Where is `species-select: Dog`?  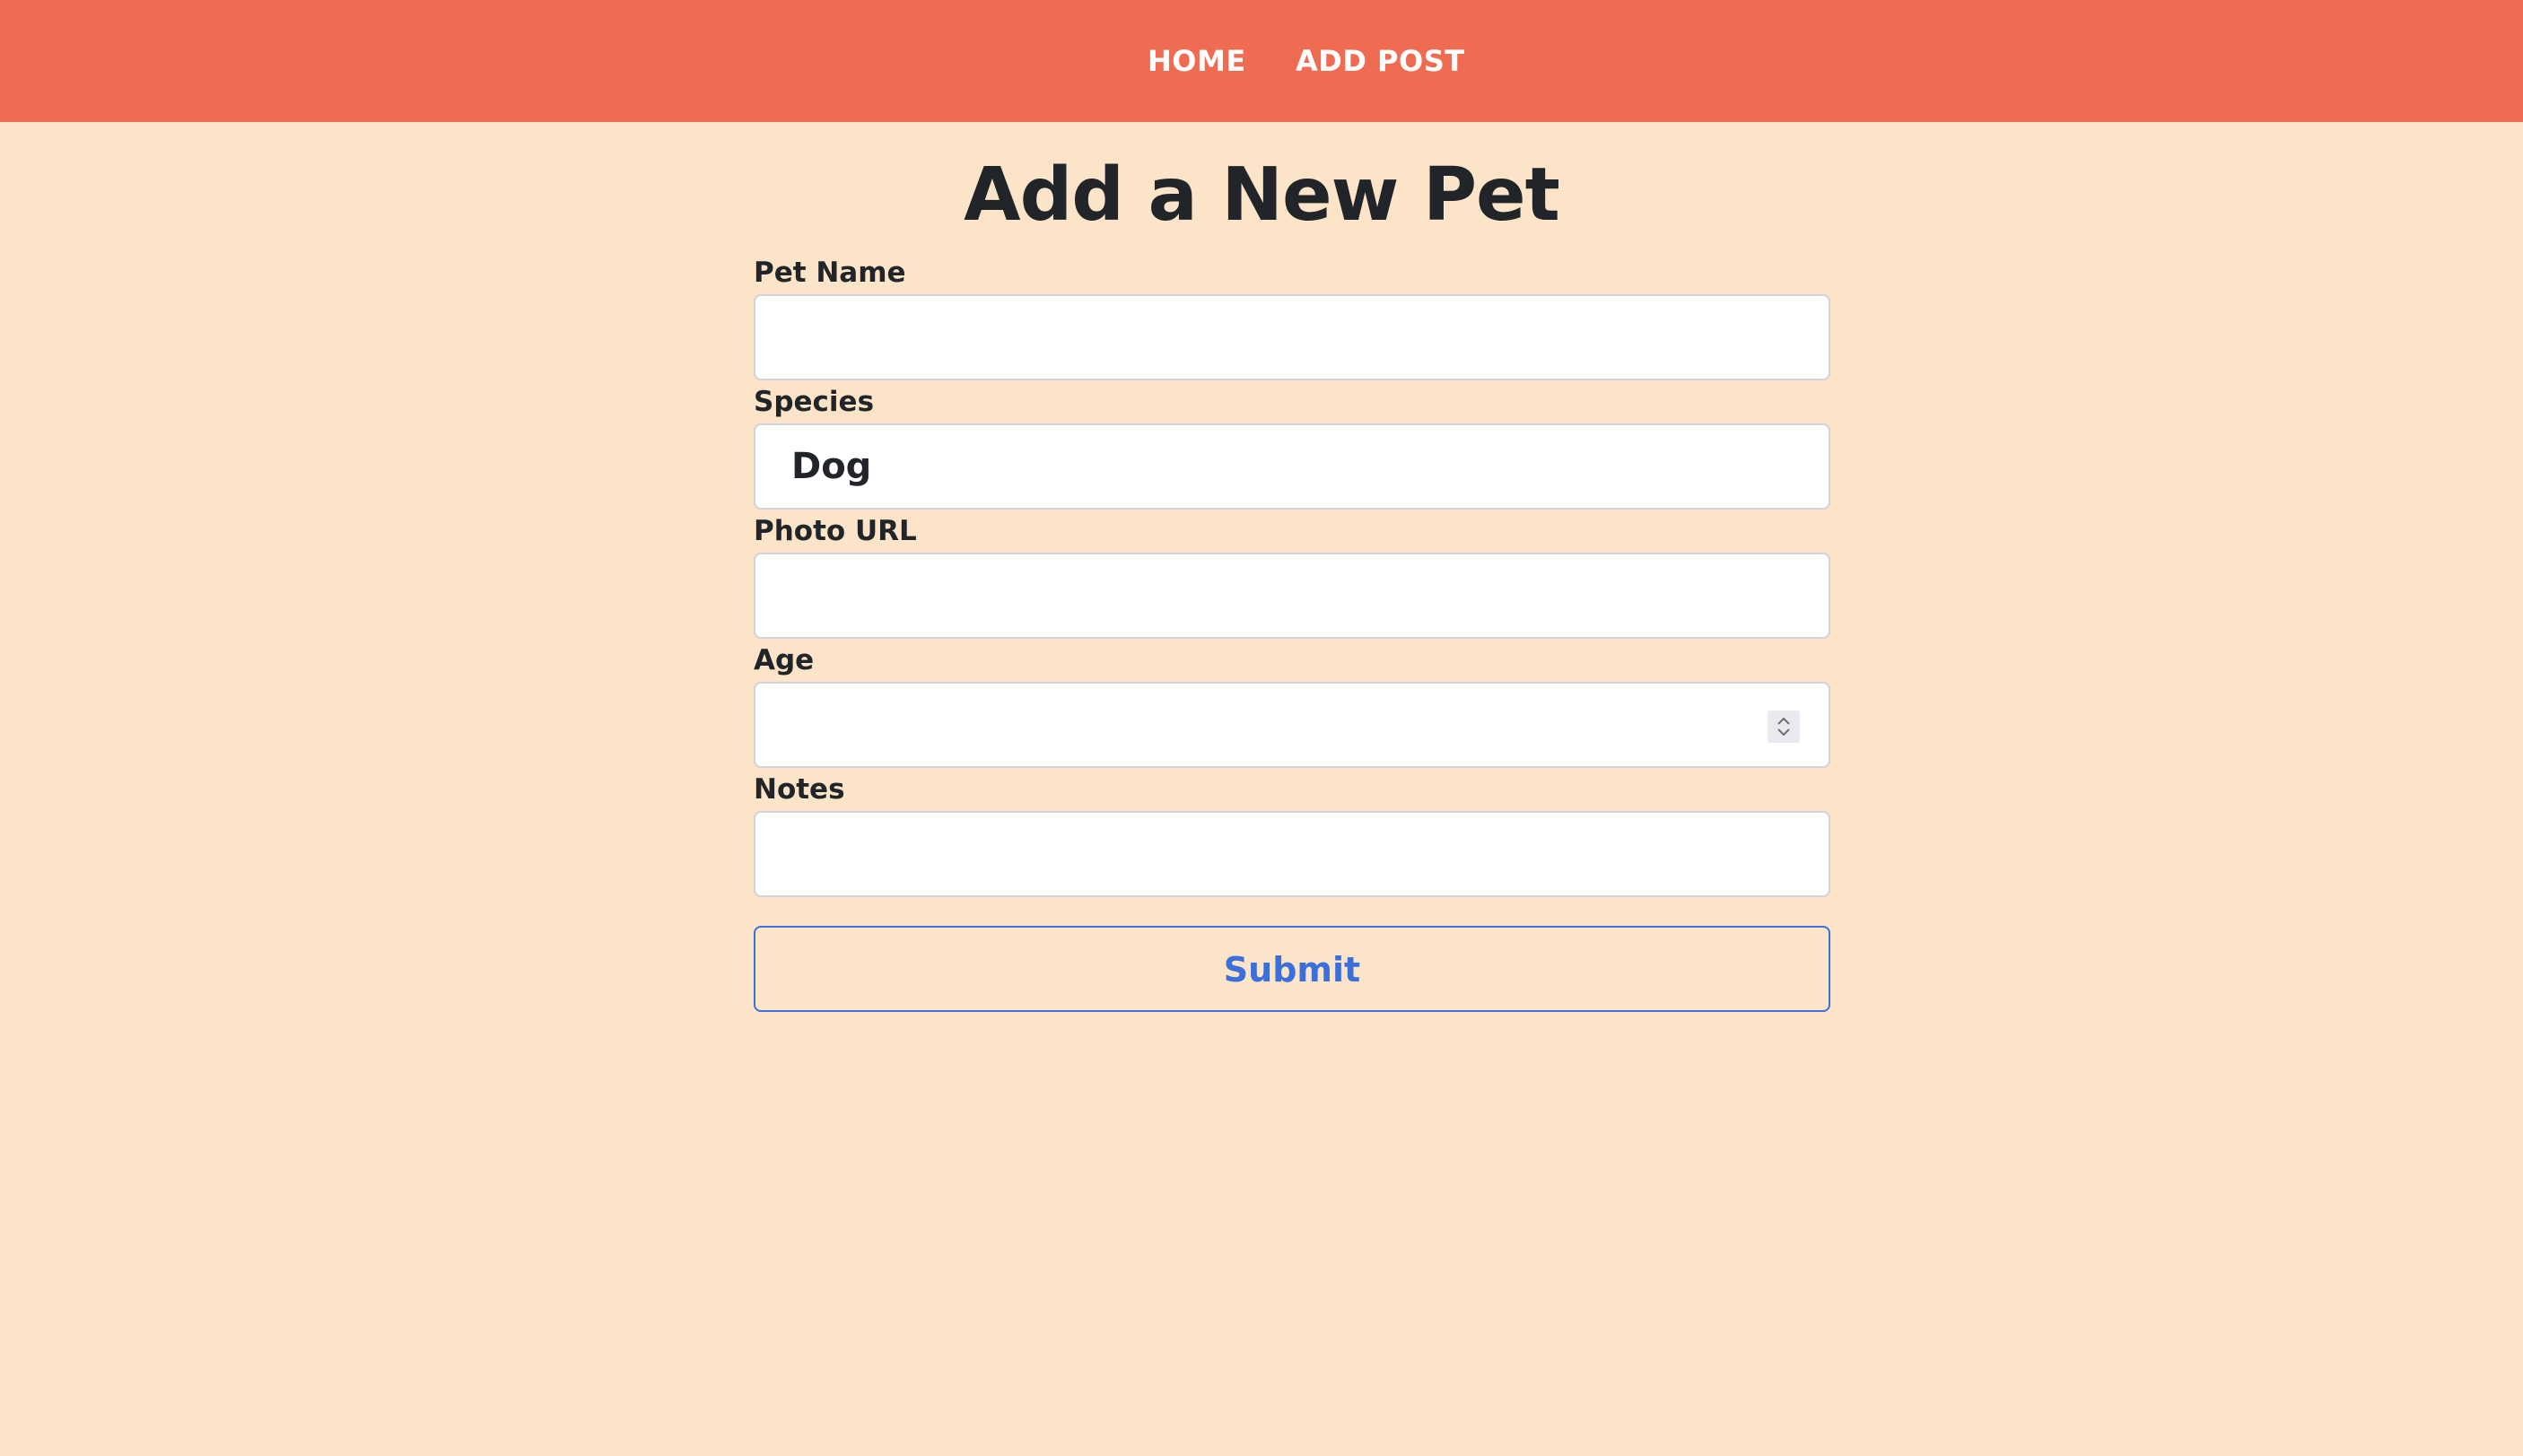
species-select: Dog is located at coordinates (1292, 466).